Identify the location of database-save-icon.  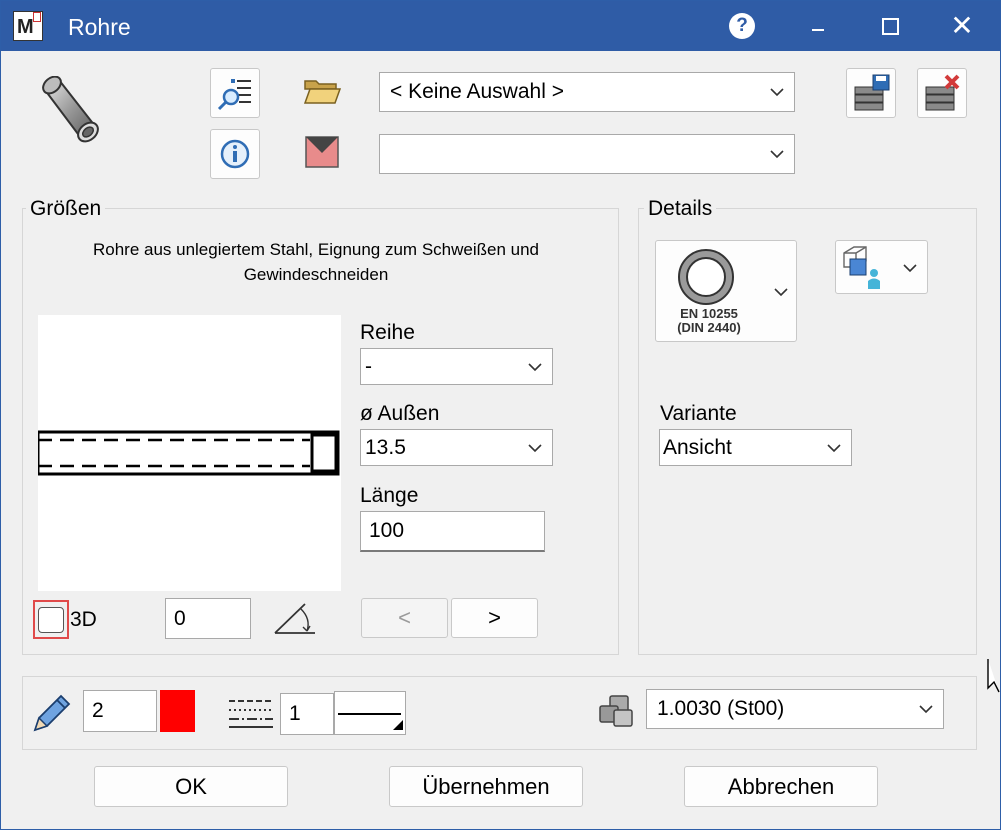
(872, 92).